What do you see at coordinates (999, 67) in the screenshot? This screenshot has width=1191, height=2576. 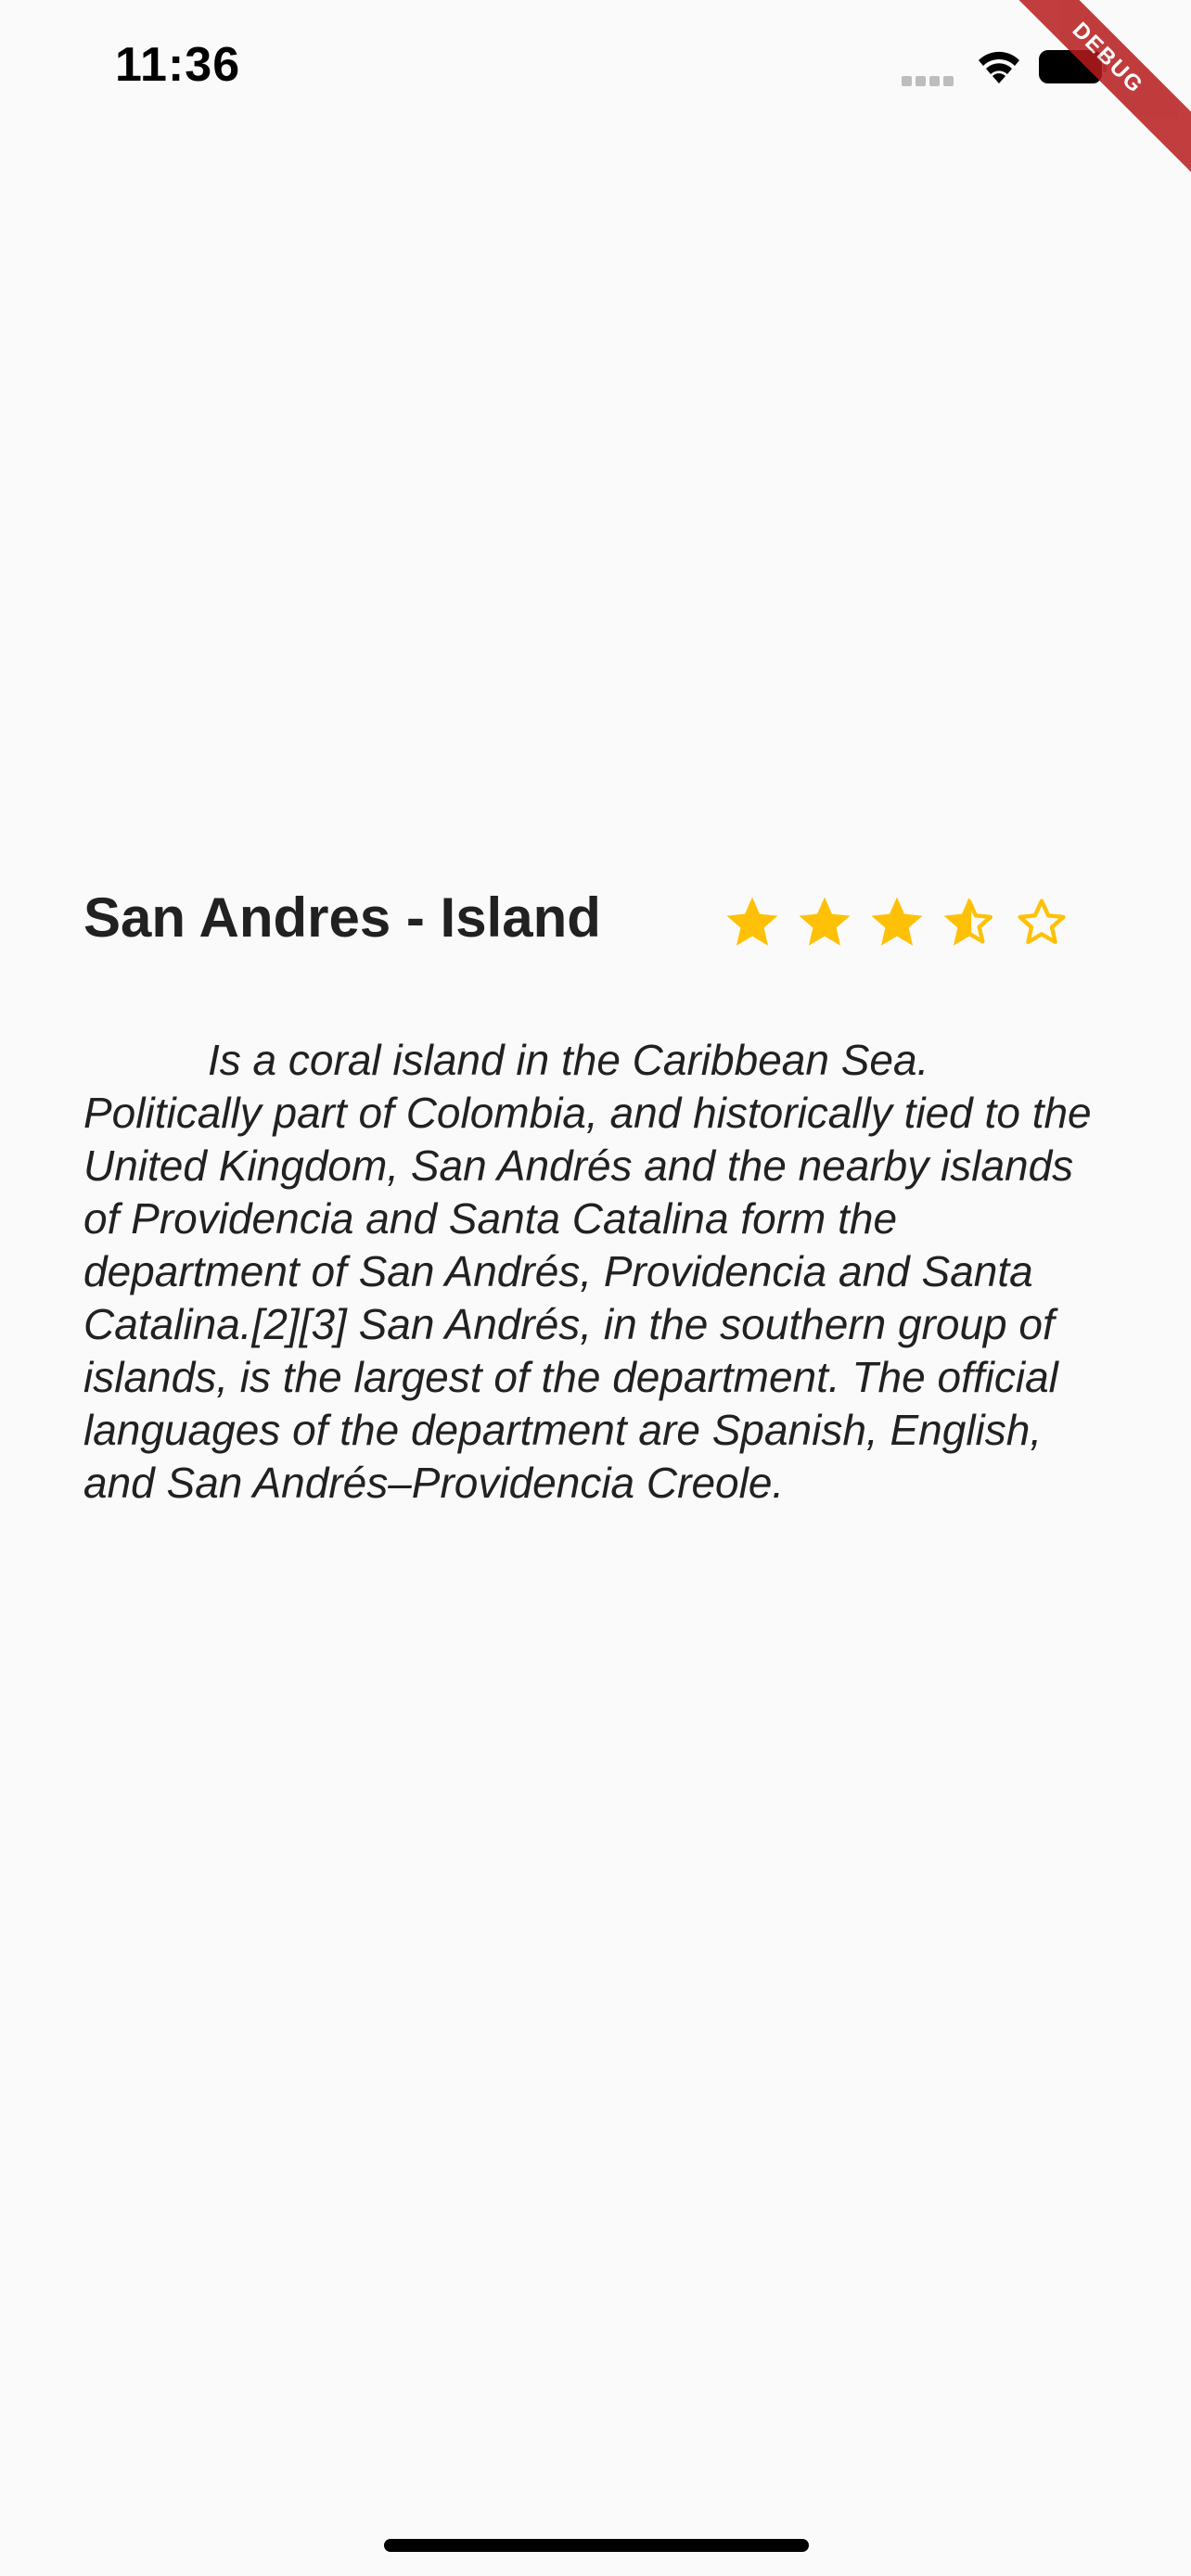 I see `wifi-icon` at bounding box center [999, 67].